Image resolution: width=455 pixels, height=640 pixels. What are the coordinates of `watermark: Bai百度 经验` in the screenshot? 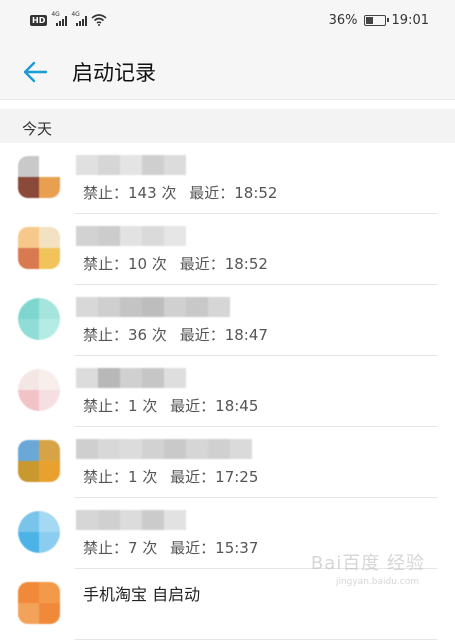 It's located at (368, 562).